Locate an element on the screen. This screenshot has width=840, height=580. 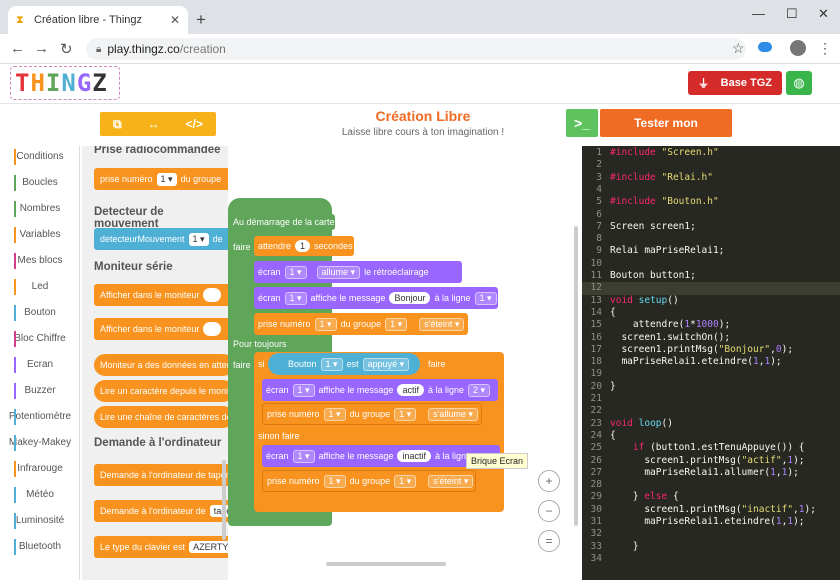
category-item: Infrarouge is located at coordinates (40, 469).